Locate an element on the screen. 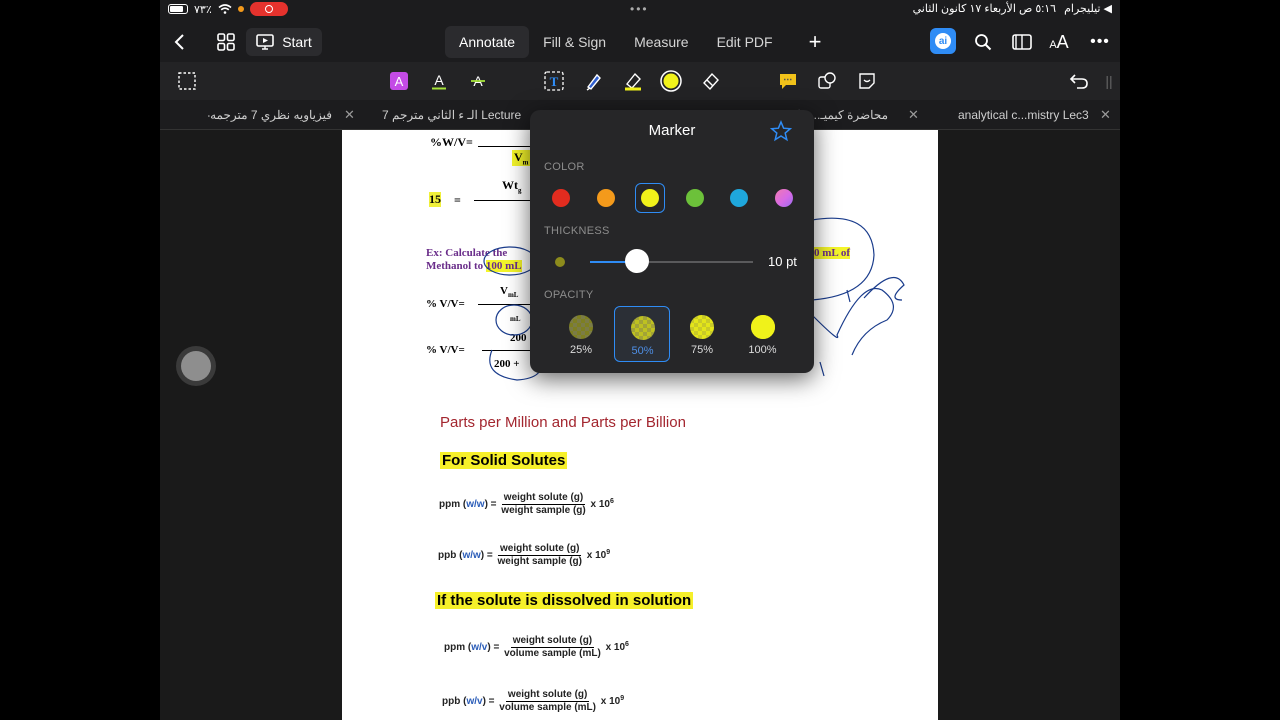  ppb-ww-denominator: weight sample (g) is located at coordinates (539, 561).